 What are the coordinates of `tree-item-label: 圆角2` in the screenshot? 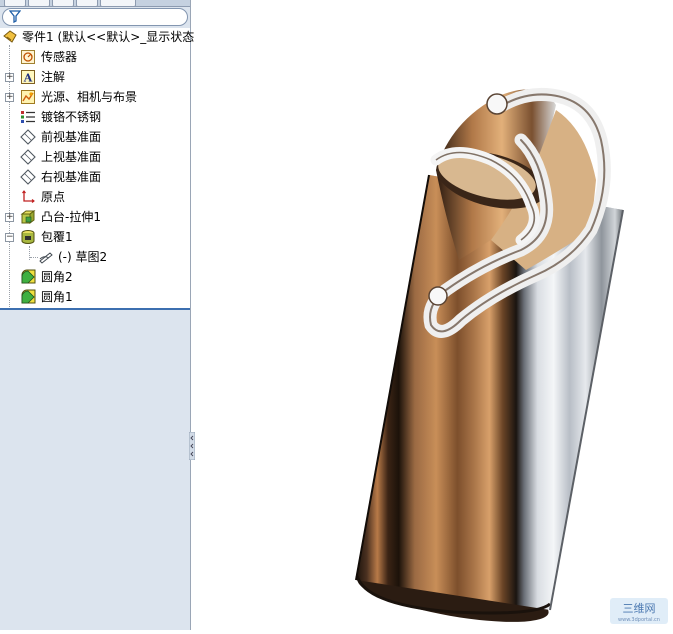 It's located at (57, 277).